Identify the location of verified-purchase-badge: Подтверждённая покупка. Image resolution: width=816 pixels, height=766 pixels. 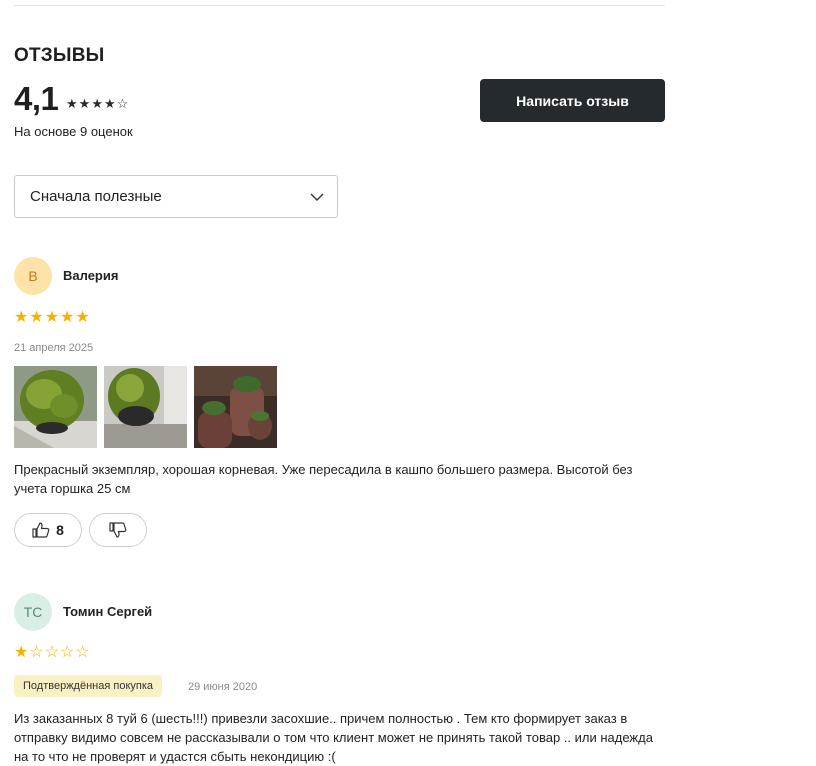
(88, 686).